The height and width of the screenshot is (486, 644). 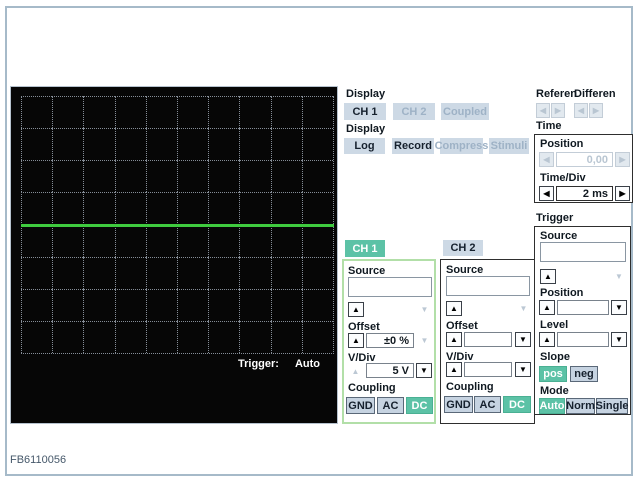 I want to click on timediv-decrease-button: ◀, so click(x=546, y=193).